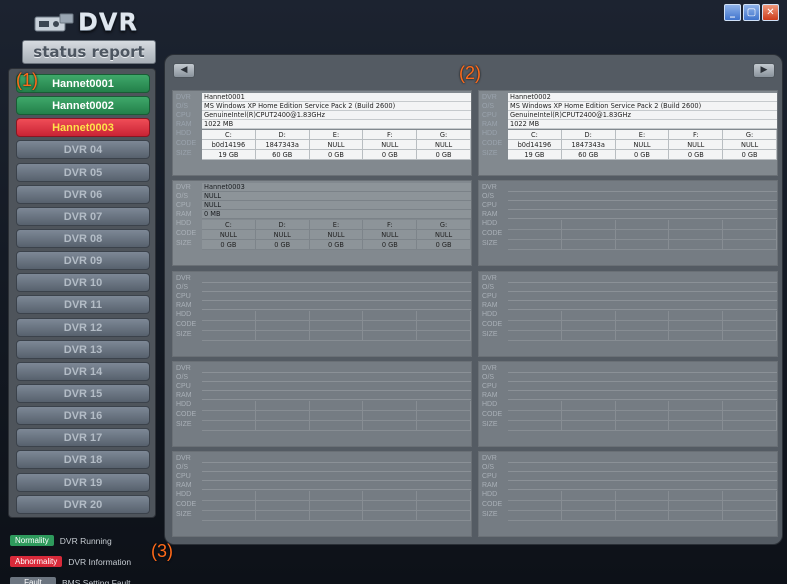 The image size is (787, 584). I want to click on sidebar-item-dvr-18: DVR 18, so click(83, 460).